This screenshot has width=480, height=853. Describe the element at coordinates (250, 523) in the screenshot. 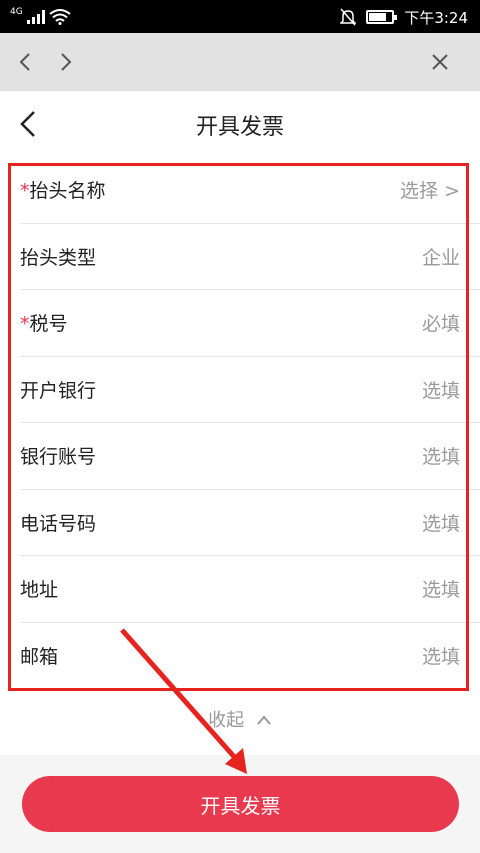

I see `form-row: 电话号码 选填` at that location.